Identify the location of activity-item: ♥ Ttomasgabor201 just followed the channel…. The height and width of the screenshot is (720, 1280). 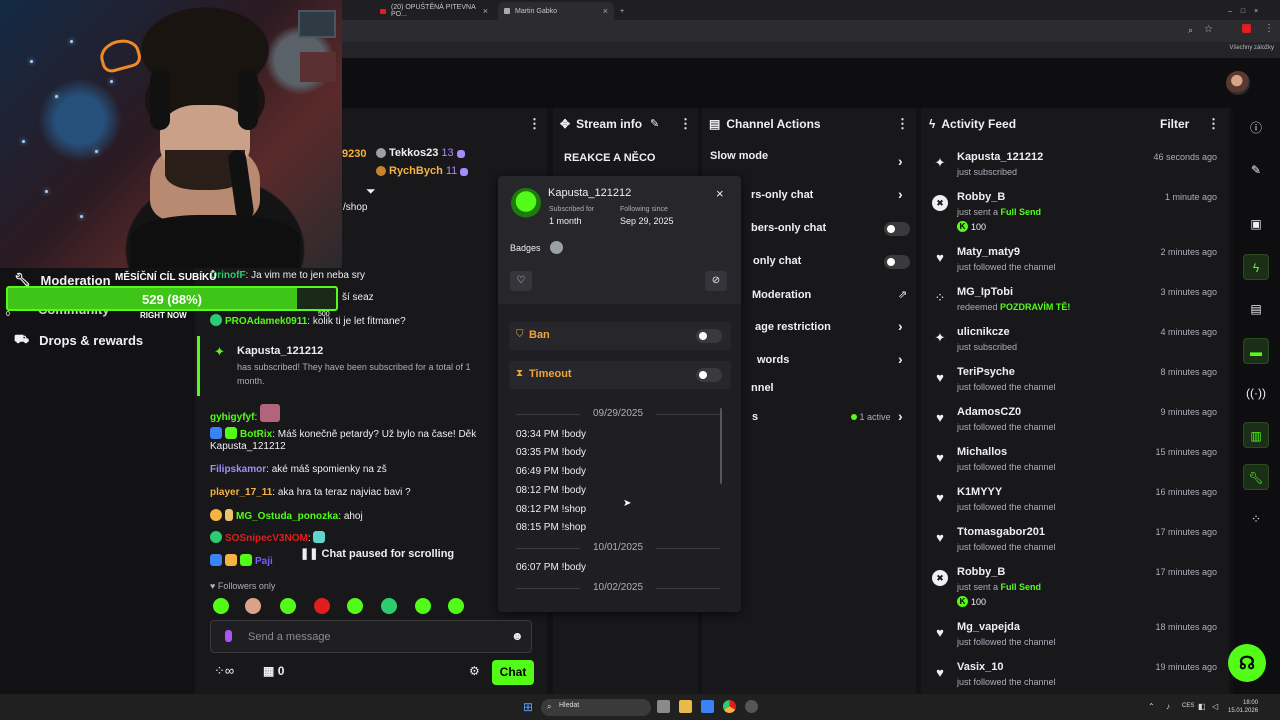
(1075, 545).